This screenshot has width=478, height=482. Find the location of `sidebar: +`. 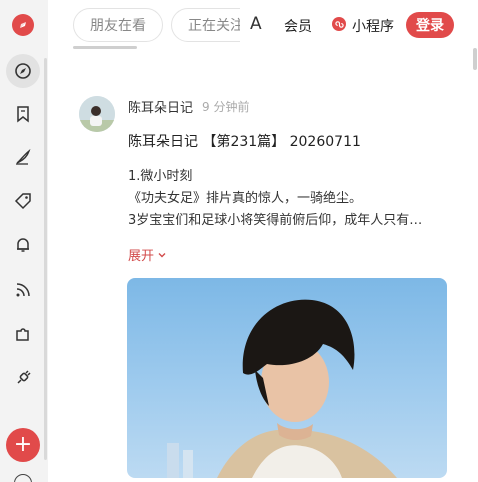

sidebar: + is located at coordinates (24, 241).